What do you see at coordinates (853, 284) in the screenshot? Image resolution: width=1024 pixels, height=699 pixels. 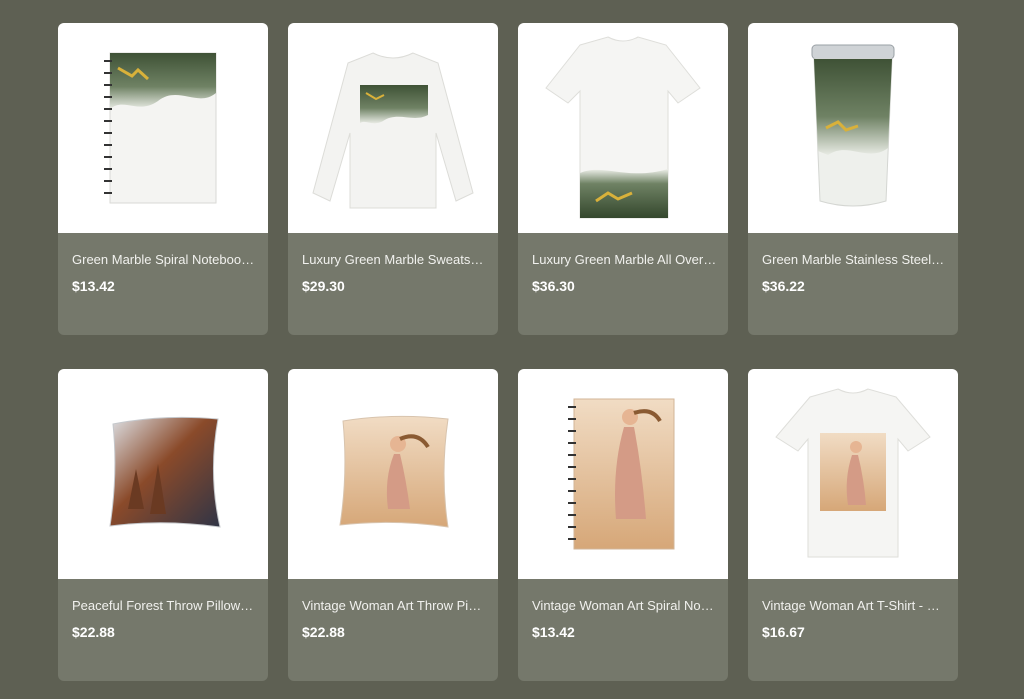 I see `product-info: Green Marble Stainless Steel… $36.22` at bounding box center [853, 284].